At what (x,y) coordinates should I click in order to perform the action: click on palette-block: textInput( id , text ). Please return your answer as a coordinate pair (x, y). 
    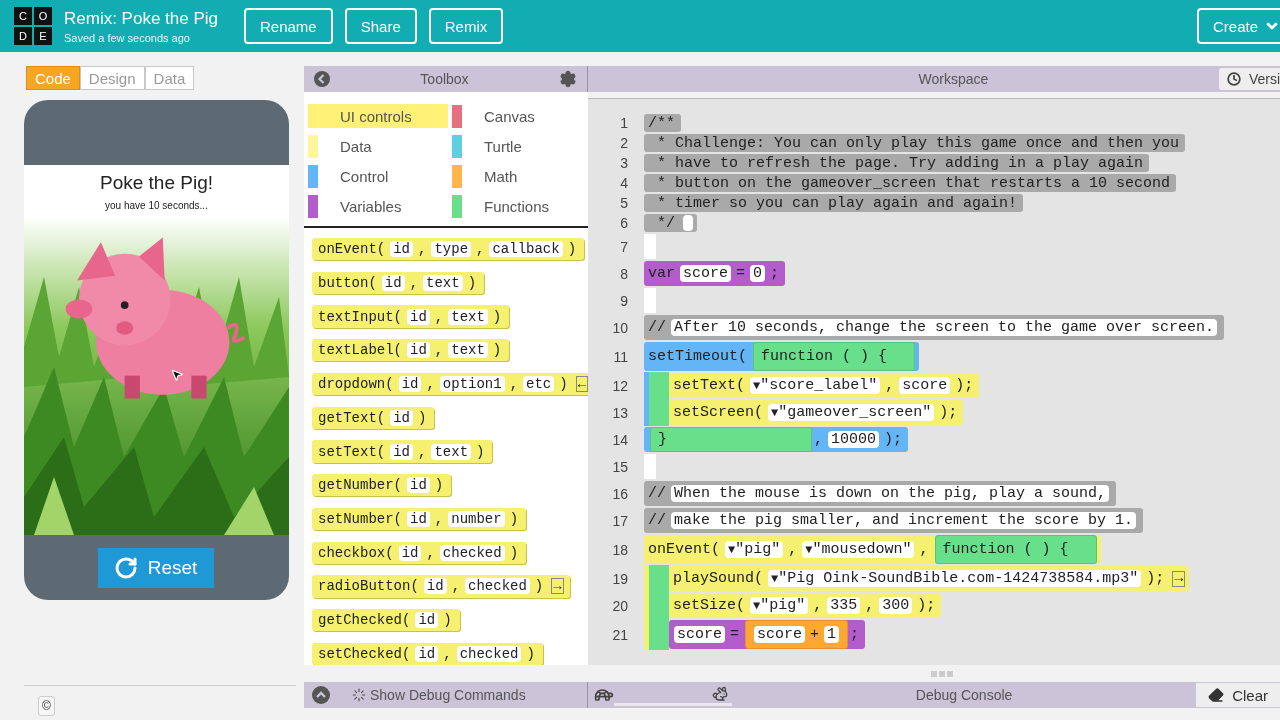
    Looking at the image, I should click on (411, 316).